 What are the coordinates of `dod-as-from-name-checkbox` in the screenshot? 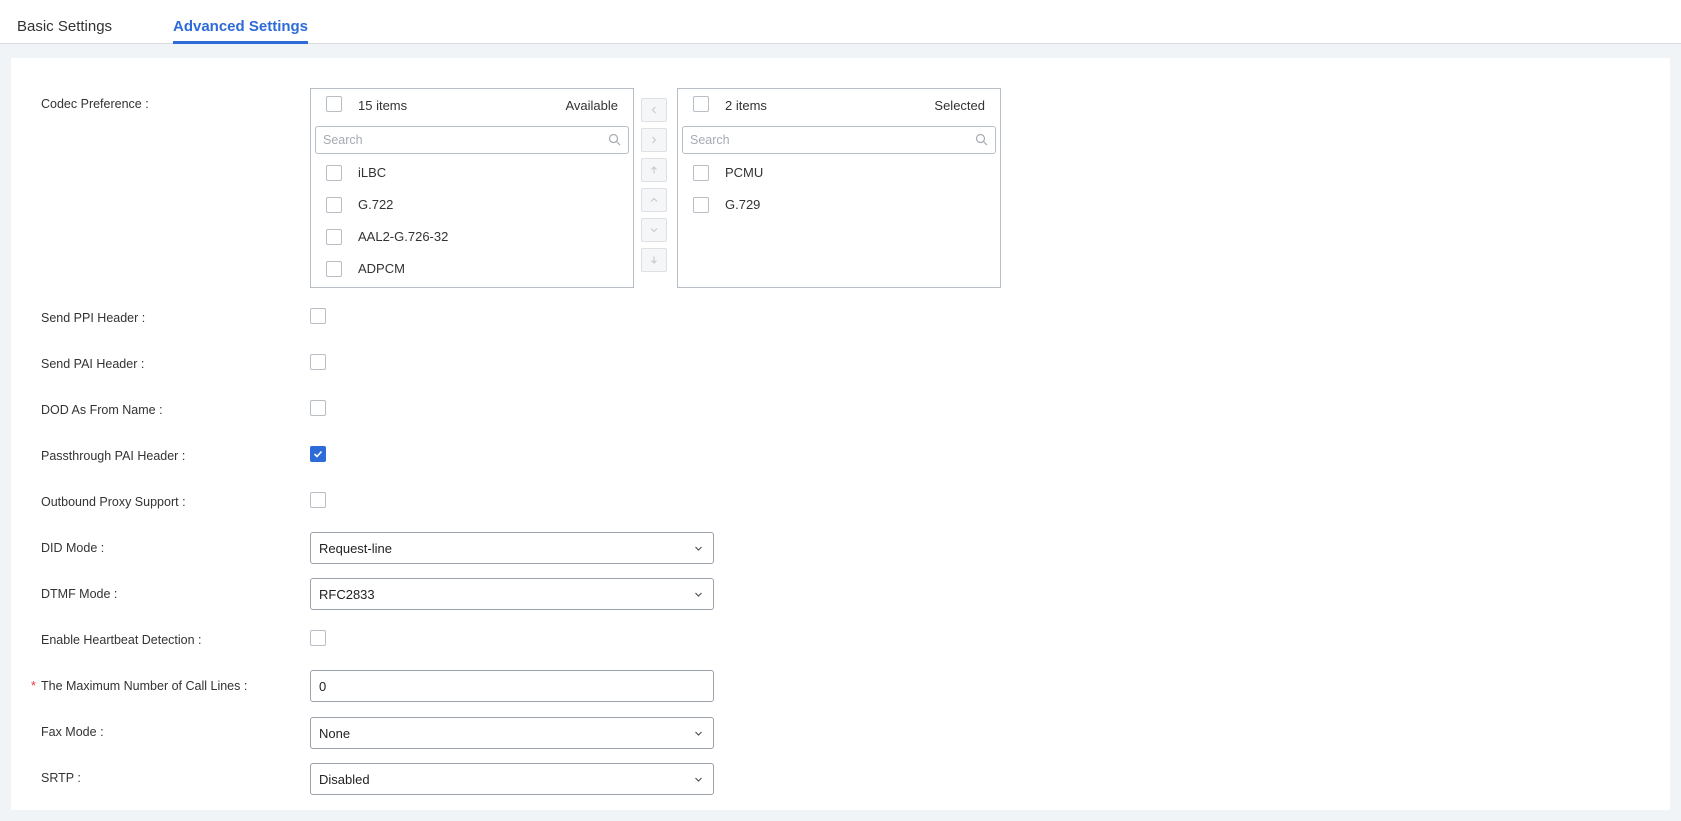 It's located at (318, 408).